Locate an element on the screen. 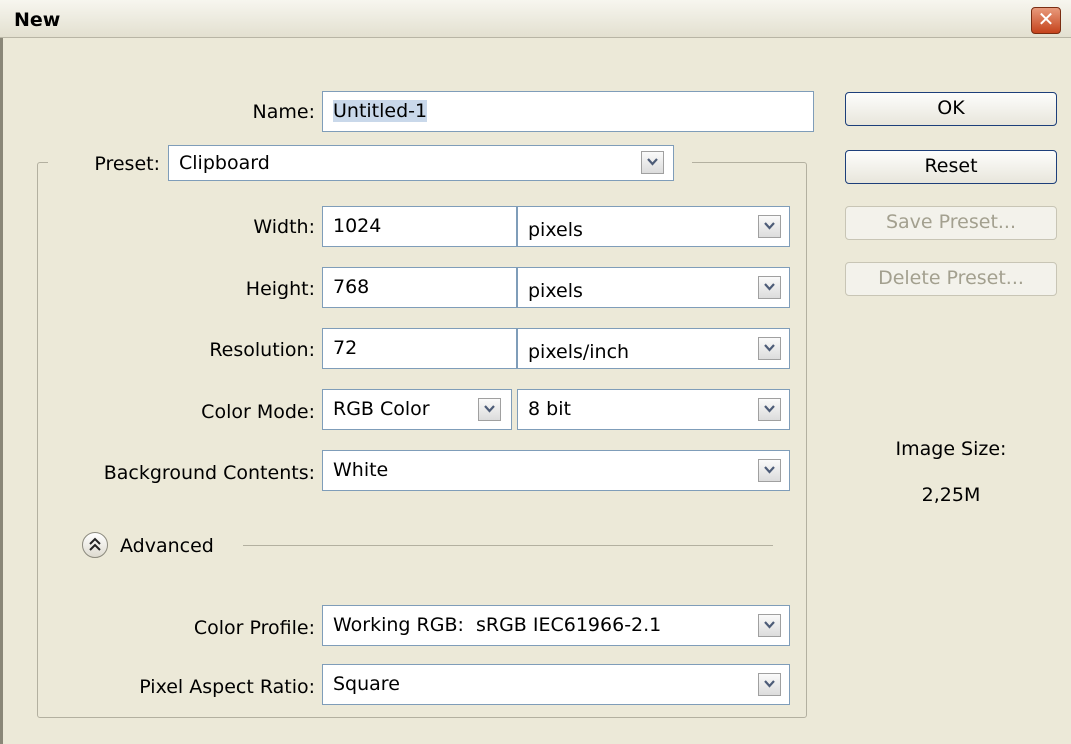 The width and height of the screenshot is (1071, 744). height-input-value: 768 is located at coordinates (351, 287).